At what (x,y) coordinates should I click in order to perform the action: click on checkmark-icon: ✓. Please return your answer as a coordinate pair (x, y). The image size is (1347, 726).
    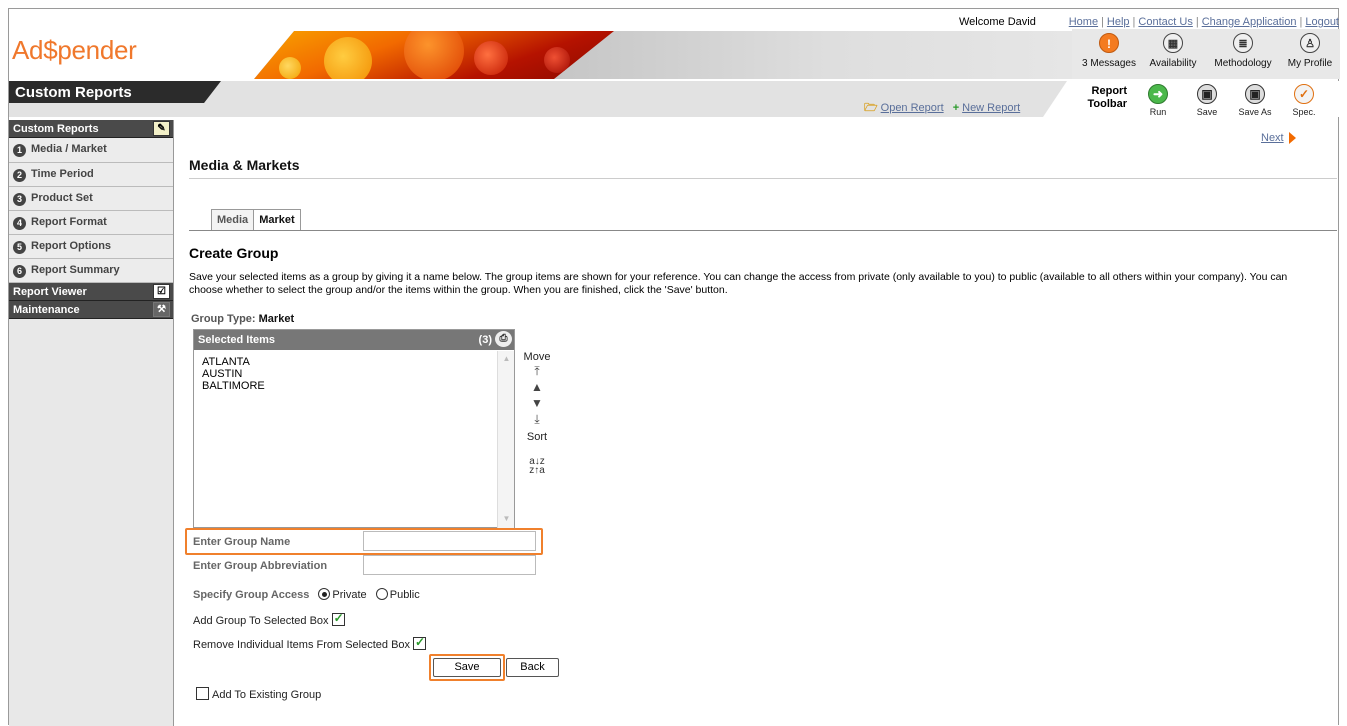
    Looking at the image, I should click on (1304, 94).